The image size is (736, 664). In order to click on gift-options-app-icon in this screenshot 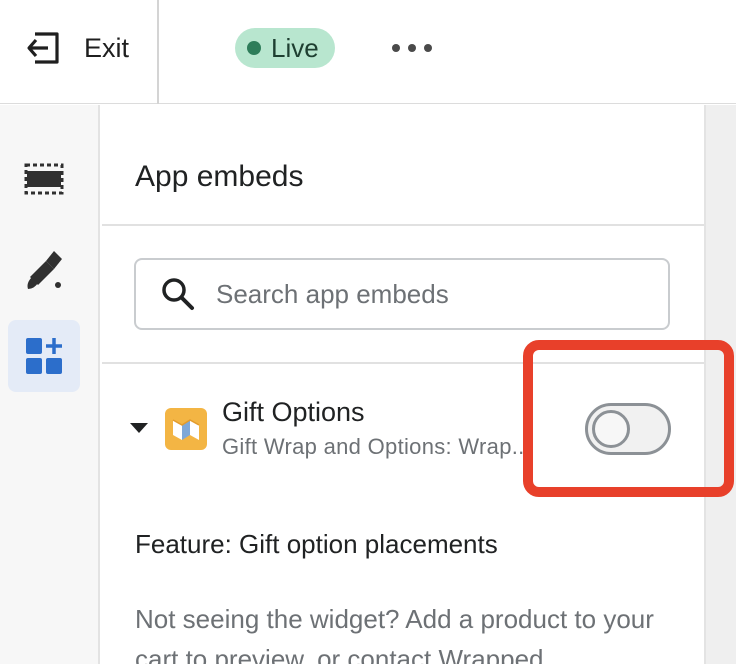, I will do `click(186, 429)`.